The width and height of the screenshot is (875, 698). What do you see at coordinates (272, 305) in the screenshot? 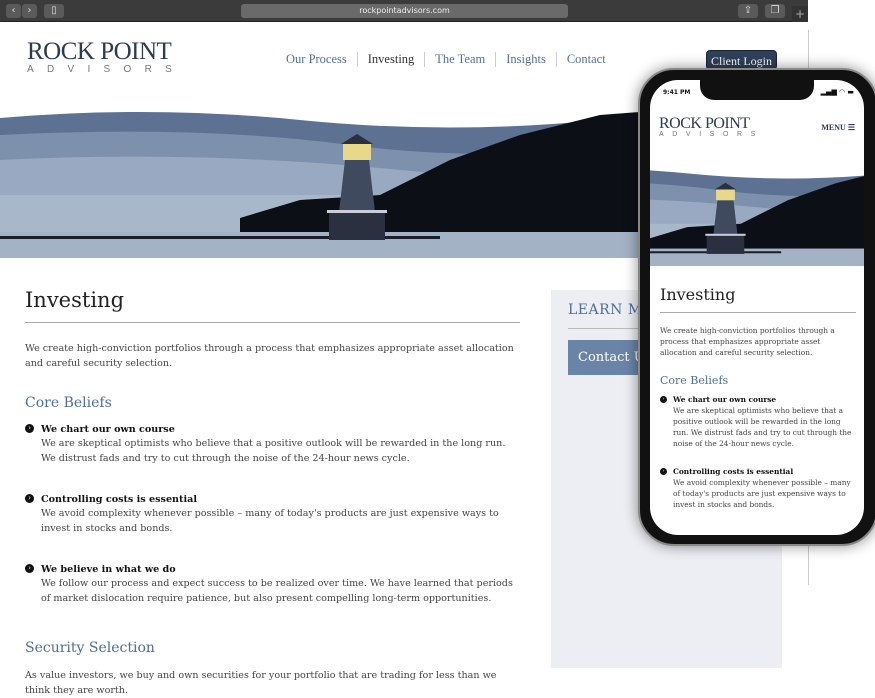
I see `page-title: Investing` at bounding box center [272, 305].